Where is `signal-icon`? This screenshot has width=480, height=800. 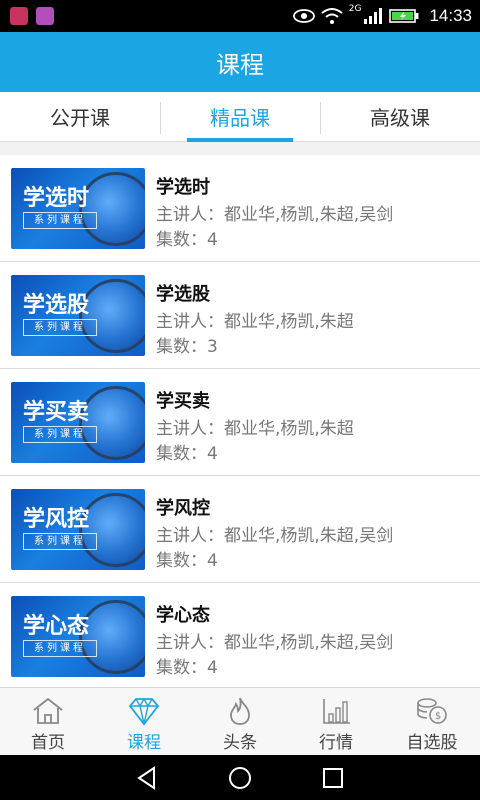
signal-icon is located at coordinates (373, 16).